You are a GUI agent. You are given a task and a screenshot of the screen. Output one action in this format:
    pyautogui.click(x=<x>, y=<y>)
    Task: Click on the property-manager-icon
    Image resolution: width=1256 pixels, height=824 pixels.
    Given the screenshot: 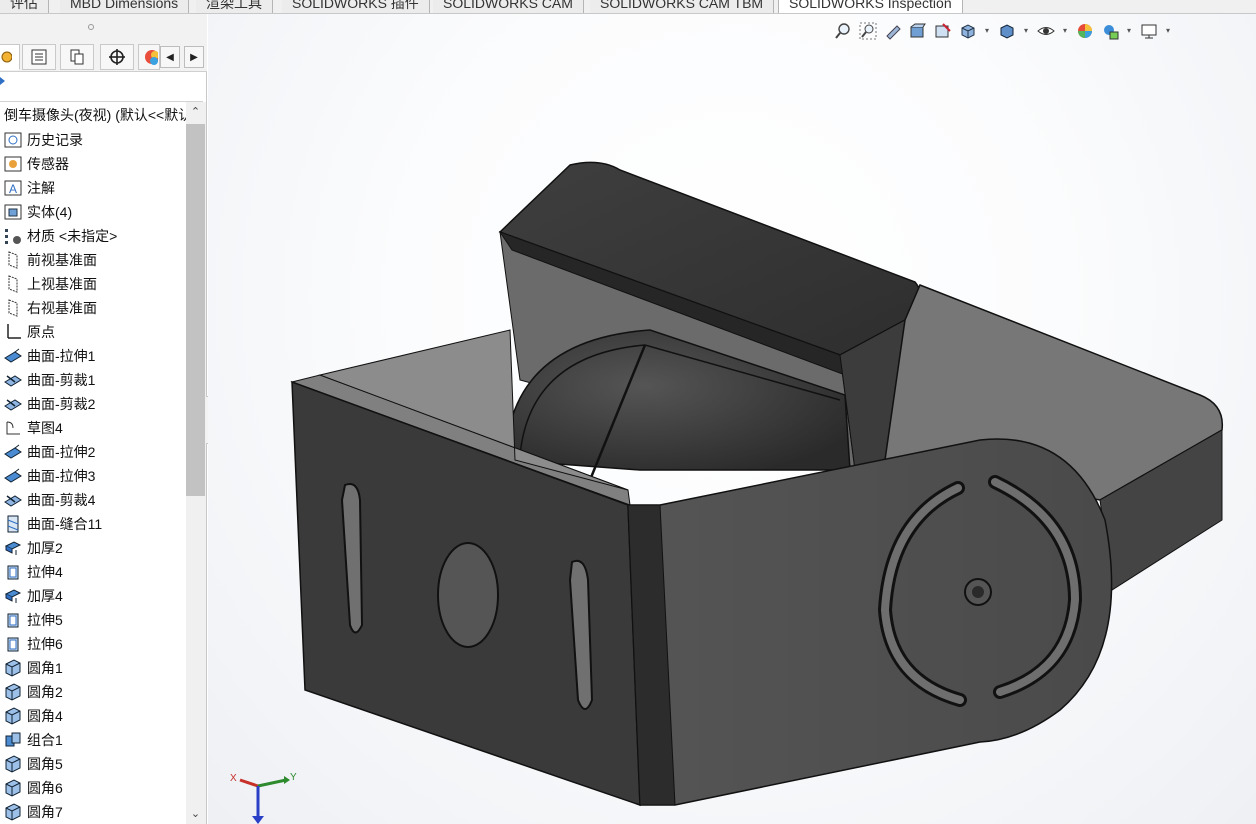 What is the action you would take?
    pyautogui.click(x=39, y=57)
    